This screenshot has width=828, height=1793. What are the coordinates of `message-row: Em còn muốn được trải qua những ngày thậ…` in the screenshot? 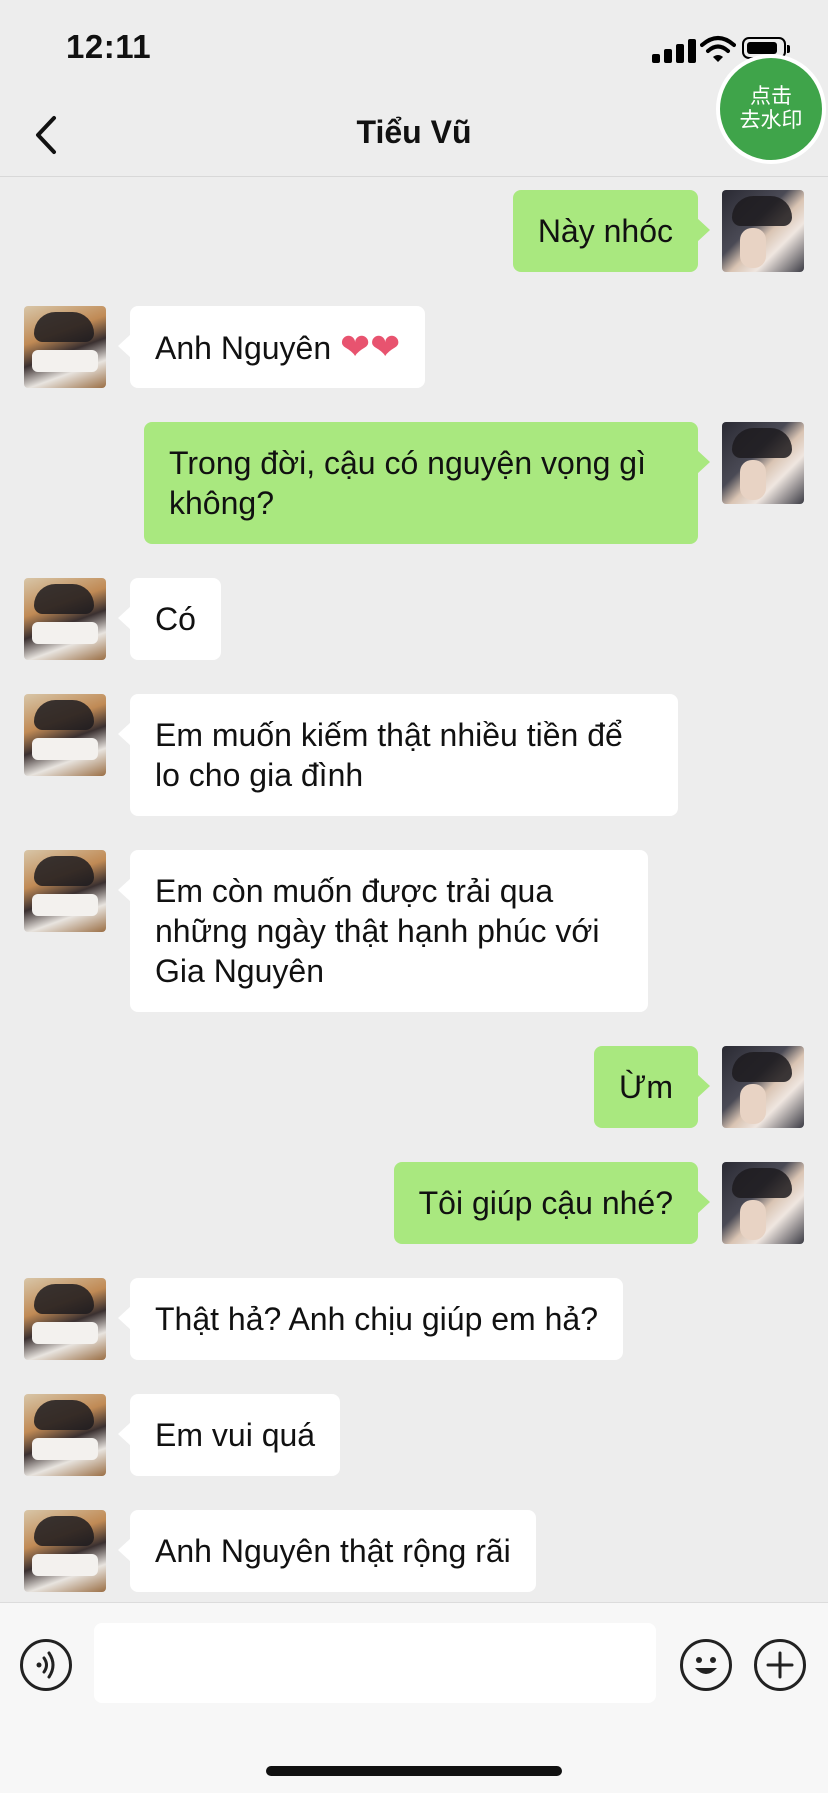 It's located at (414, 931).